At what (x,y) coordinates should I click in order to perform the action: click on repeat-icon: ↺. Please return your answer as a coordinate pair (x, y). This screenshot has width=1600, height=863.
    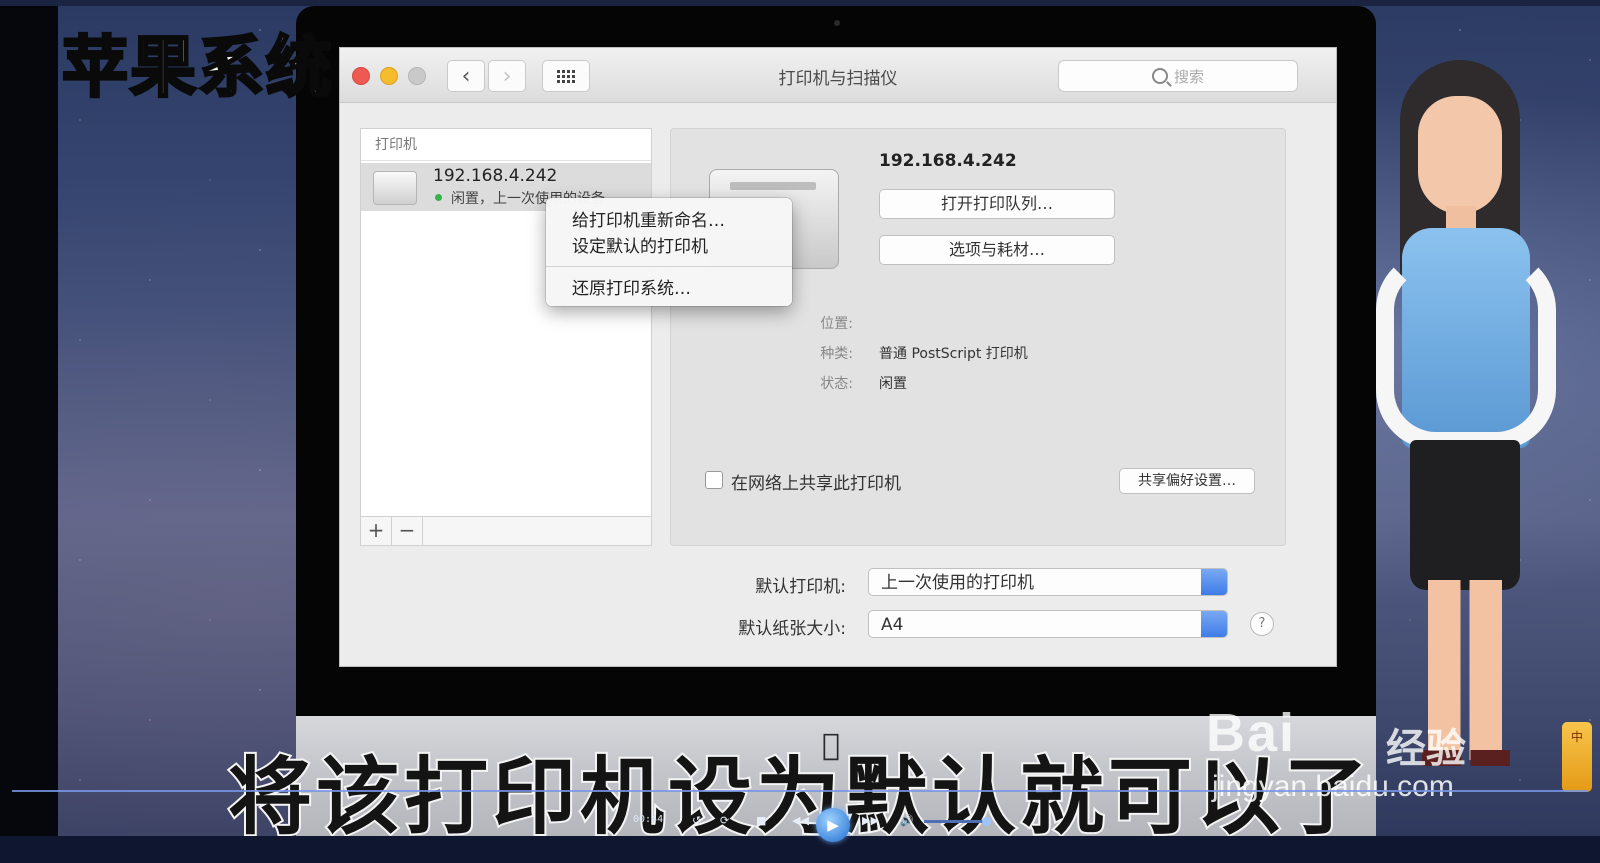
    Looking at the image, I should click on (696, 820).